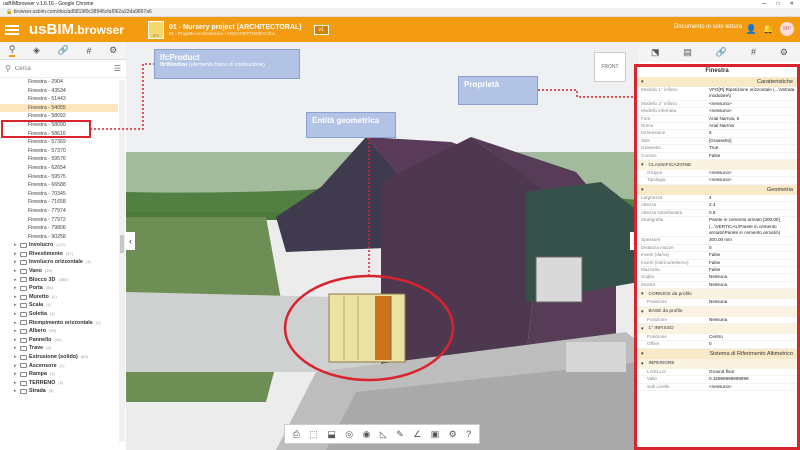 The height and width of the screenshot is (450, 800). Describe the element at coordinates (36, 50) in the screenshot. I see `tab-layers-icon: ◈` at that location.